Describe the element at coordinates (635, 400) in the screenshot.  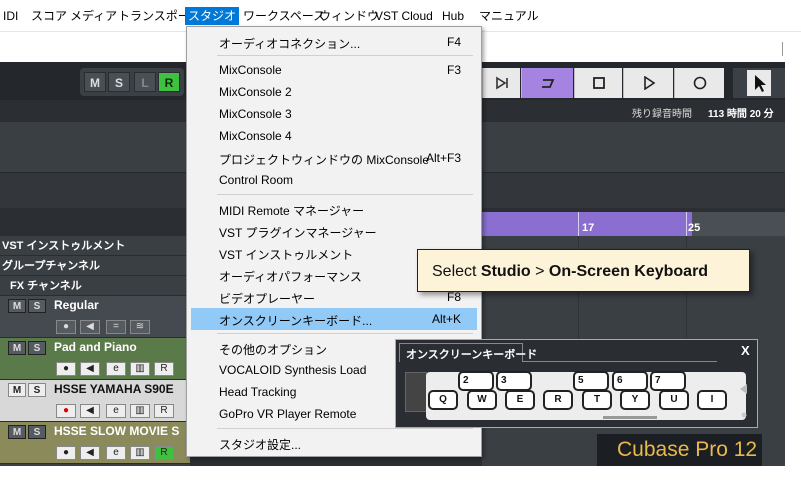
I see `key-y: Y` at that location.